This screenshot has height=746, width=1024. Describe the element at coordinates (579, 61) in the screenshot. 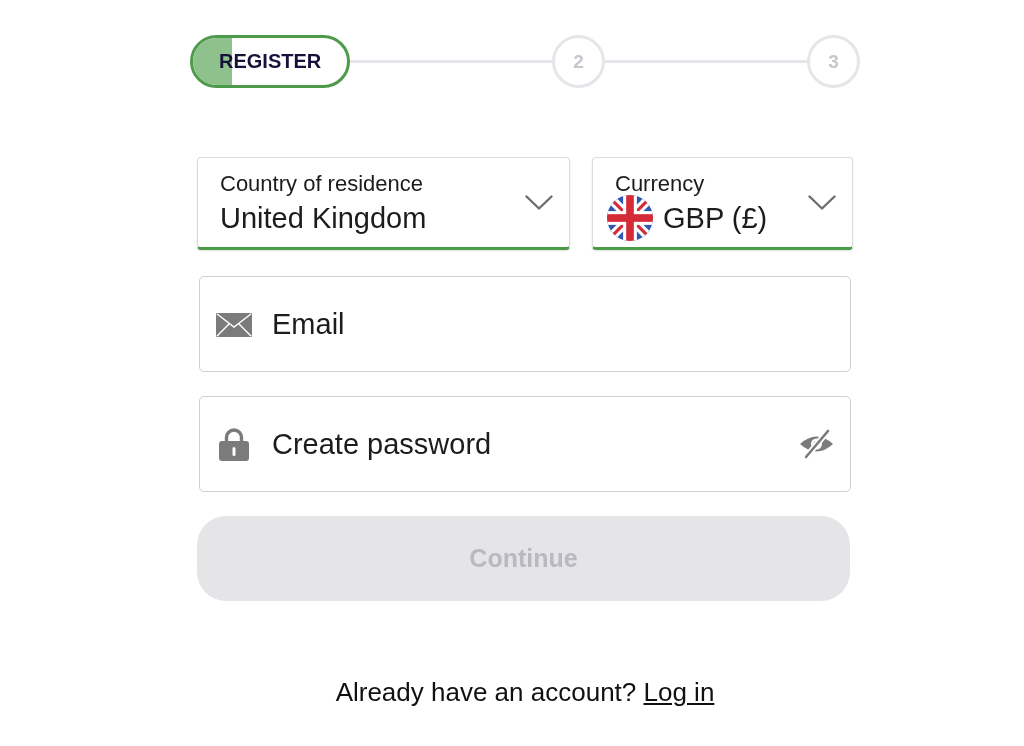

I see `step-indicator: 2` at that location.